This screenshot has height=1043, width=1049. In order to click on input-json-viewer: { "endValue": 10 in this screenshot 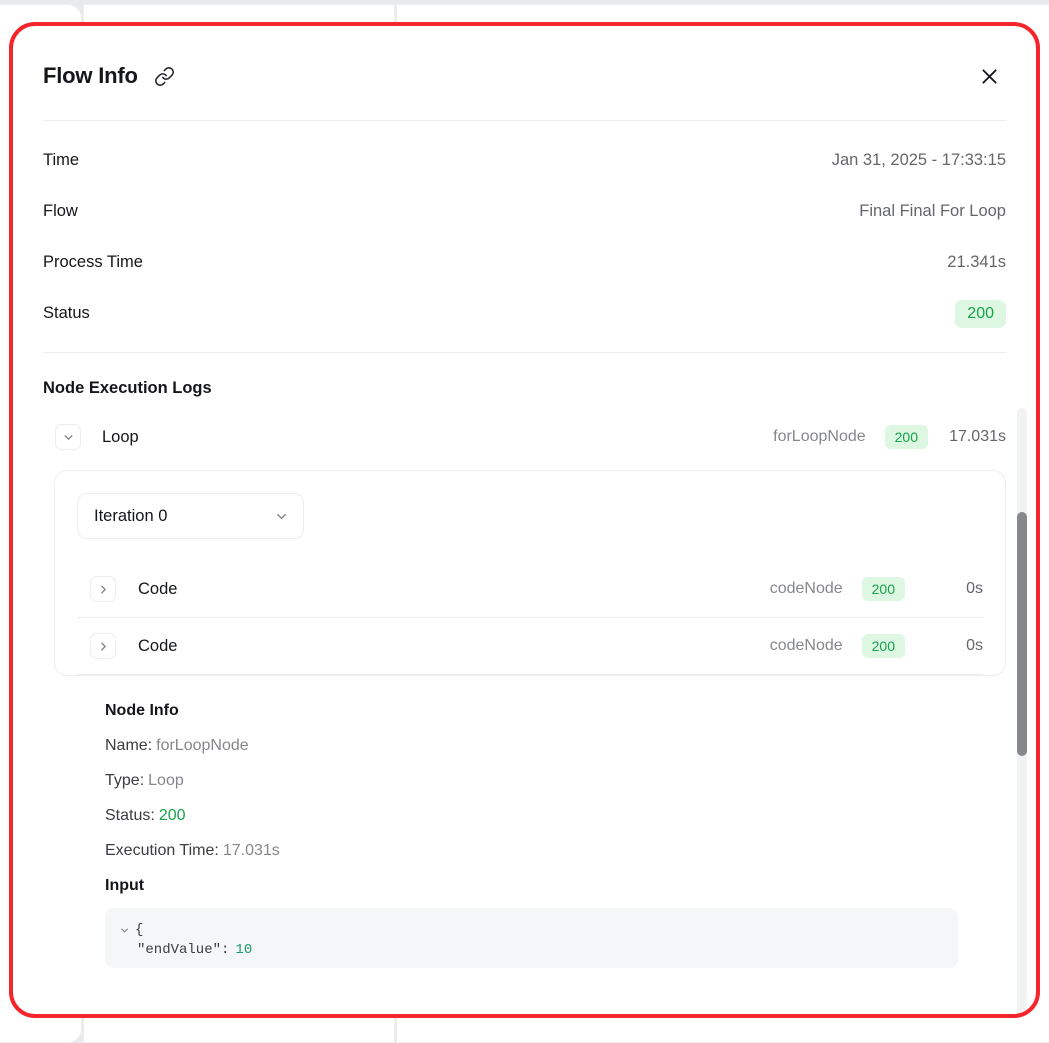, I will do `click(531, 938)`.